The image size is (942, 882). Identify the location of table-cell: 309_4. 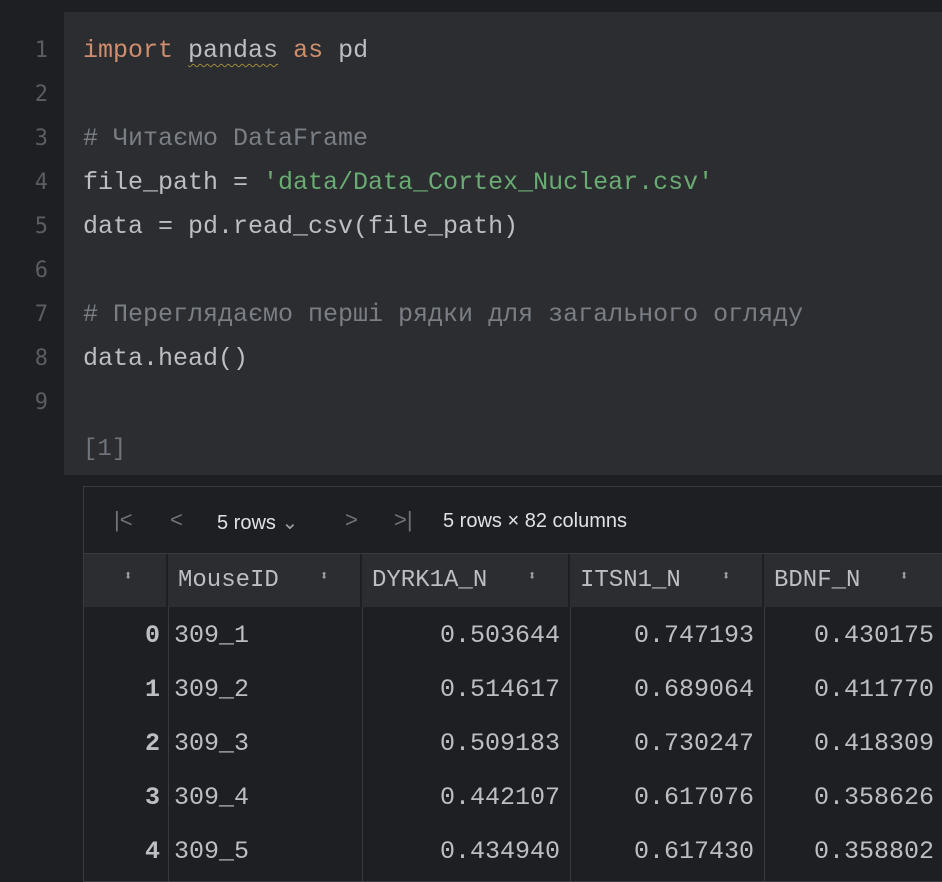
(212, 797).